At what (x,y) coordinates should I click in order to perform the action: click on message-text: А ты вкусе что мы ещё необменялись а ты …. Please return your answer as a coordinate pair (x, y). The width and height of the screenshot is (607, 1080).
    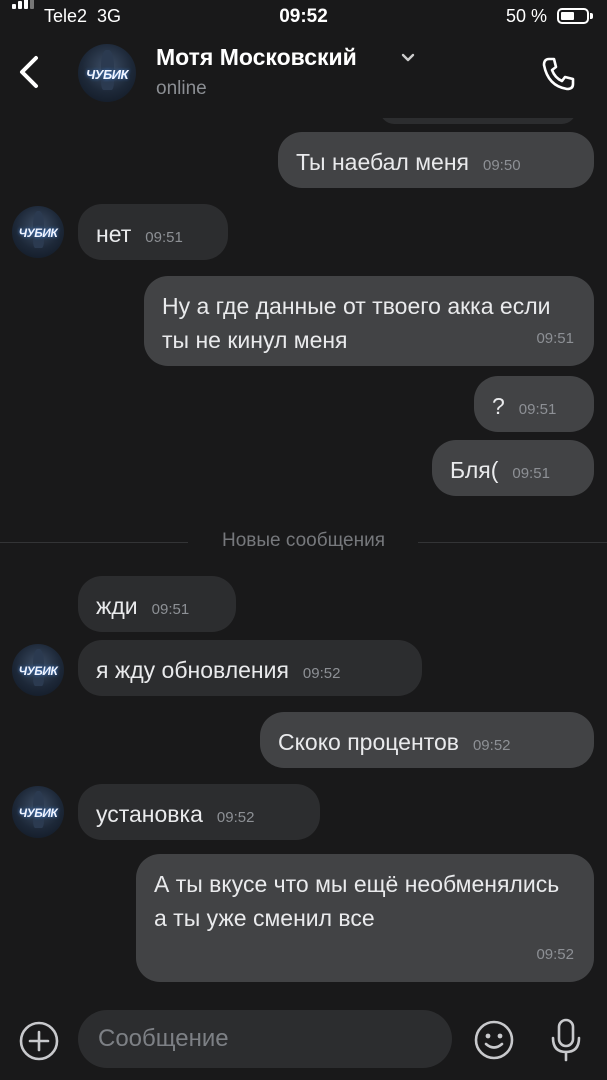
    Looking at the image, I should click on (357, 901).